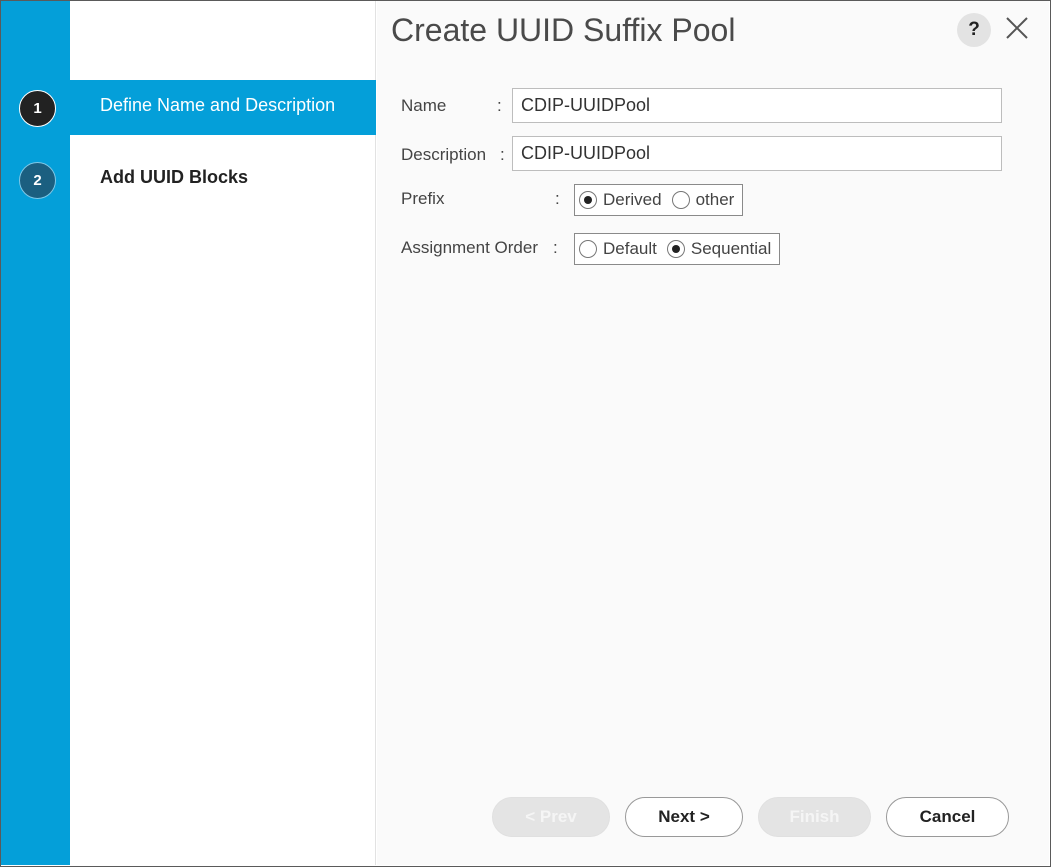 This screenshot has height=867, width=1051. I want to click on description-input, so click(757, 153).